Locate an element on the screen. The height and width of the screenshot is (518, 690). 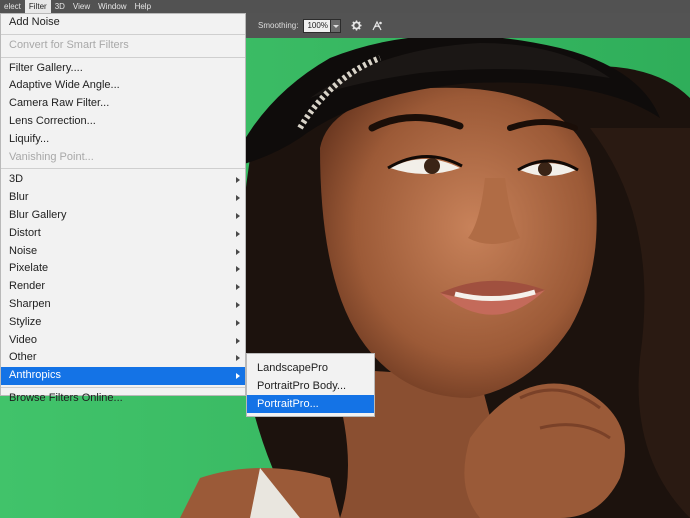
menu-item-stylize: Stylize is located at coordinates (123, 323).